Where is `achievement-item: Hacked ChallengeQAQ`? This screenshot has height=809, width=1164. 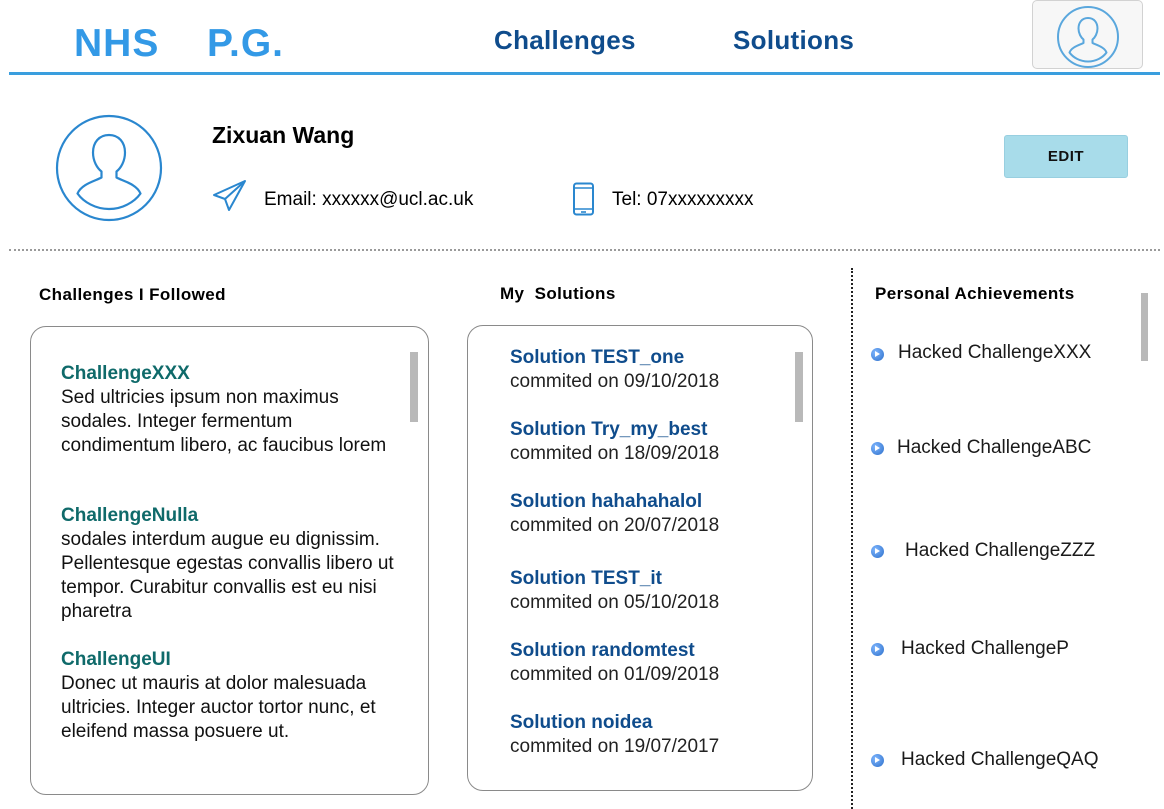 achievement-item: Hacked ChallengeQAQ is located at coordinates (1000, 759).